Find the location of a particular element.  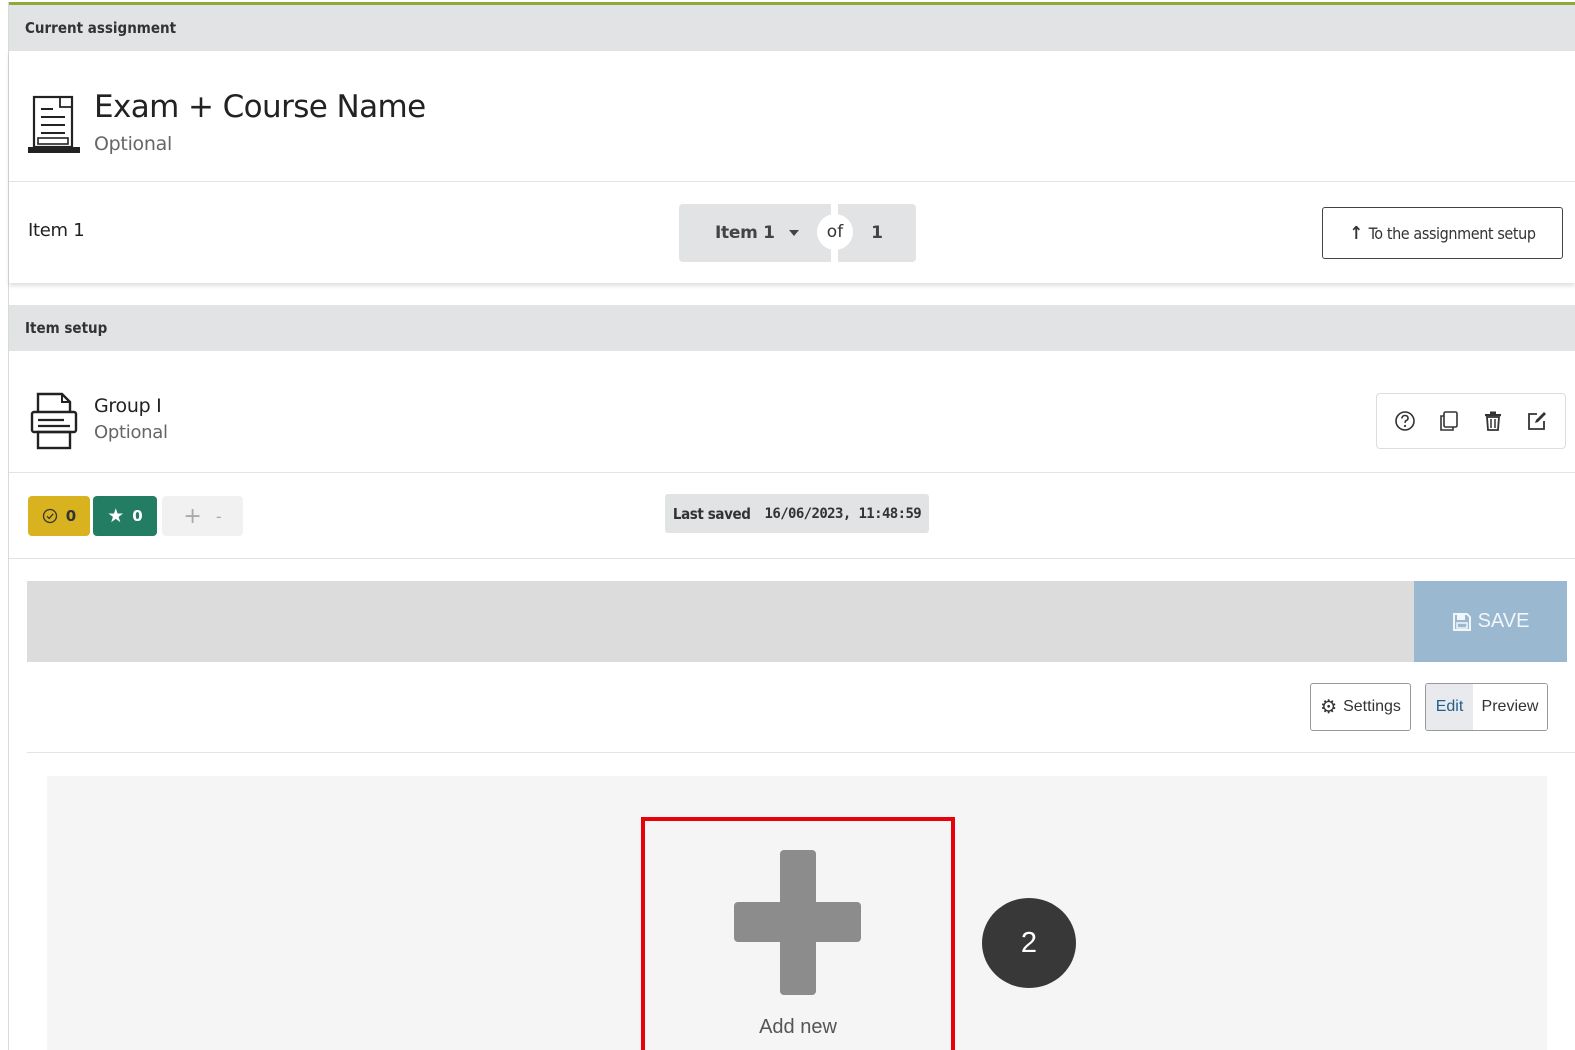

trash-icon is located at coordinates (1493, 421).